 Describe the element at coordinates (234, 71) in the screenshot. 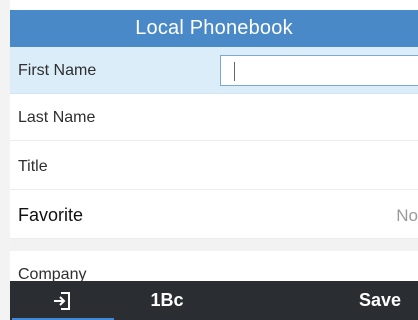

I see `text-caret` at that location.